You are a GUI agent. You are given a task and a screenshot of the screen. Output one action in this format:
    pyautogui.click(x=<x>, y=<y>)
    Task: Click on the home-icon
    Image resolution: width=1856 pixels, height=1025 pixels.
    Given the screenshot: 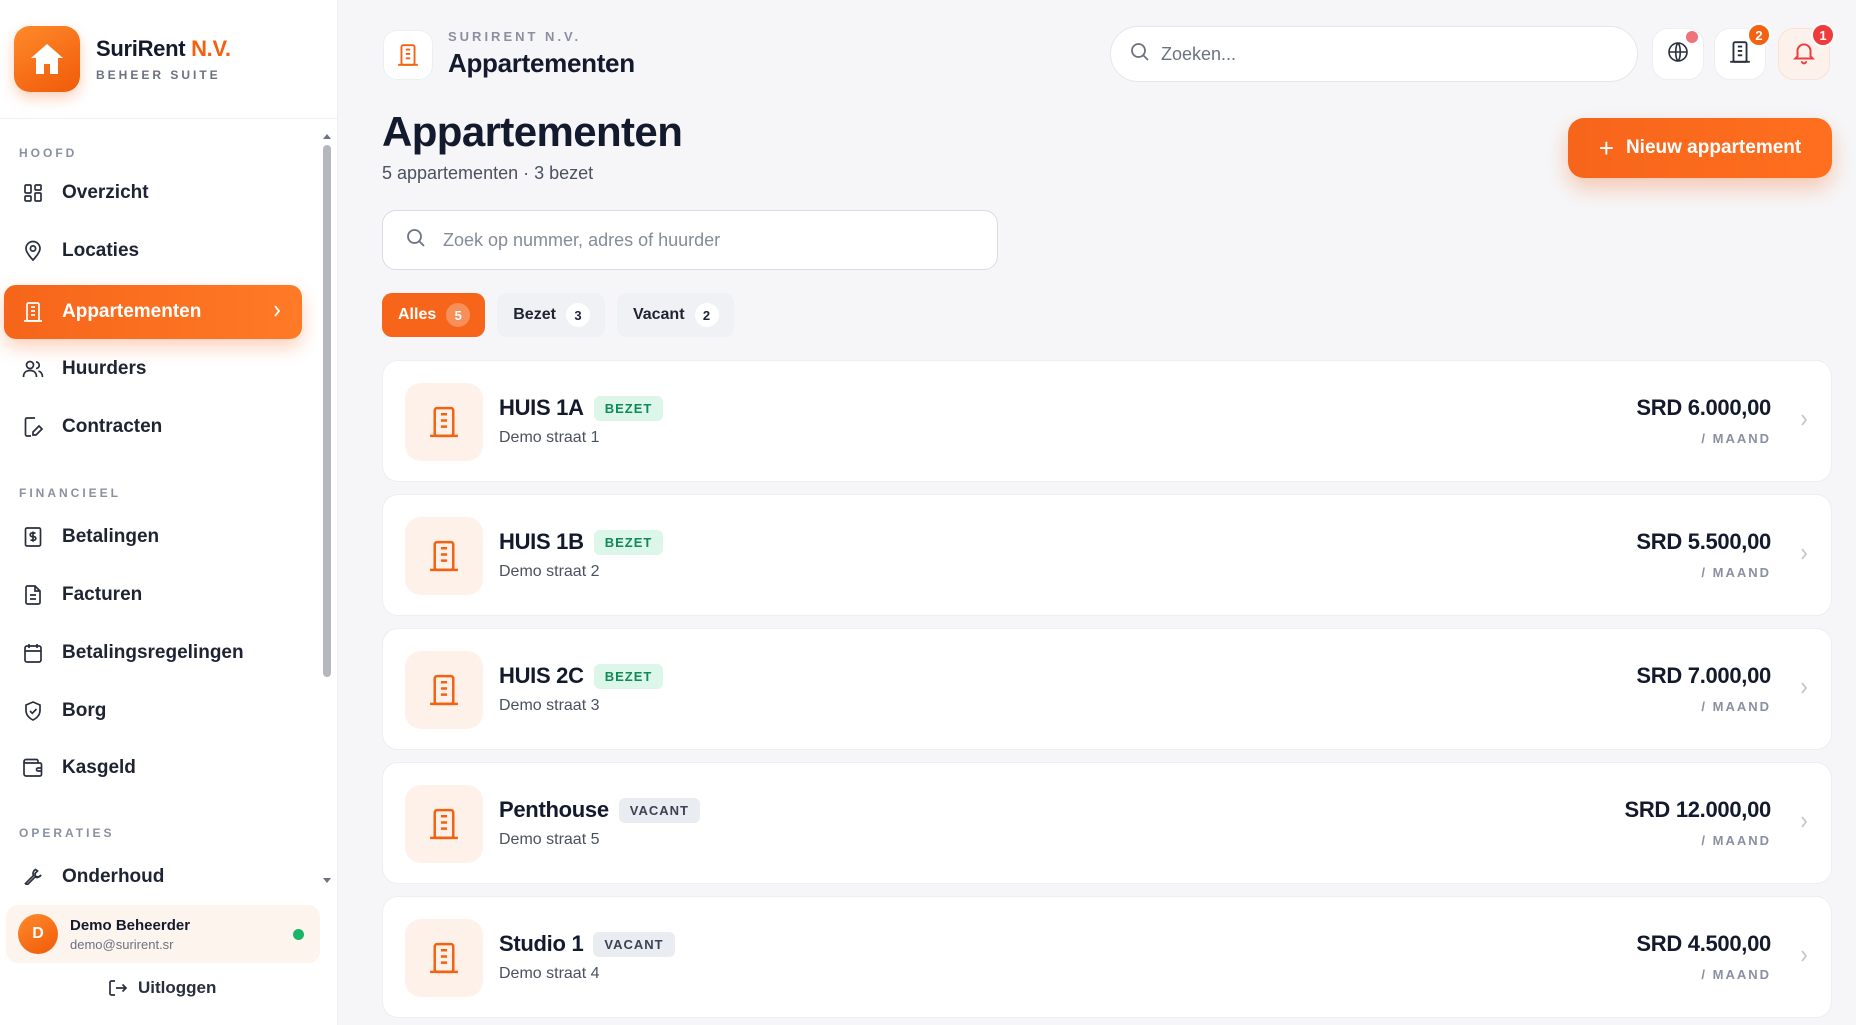 What is the action you would take?
    pyautogui.click(x=47, y=59)
    